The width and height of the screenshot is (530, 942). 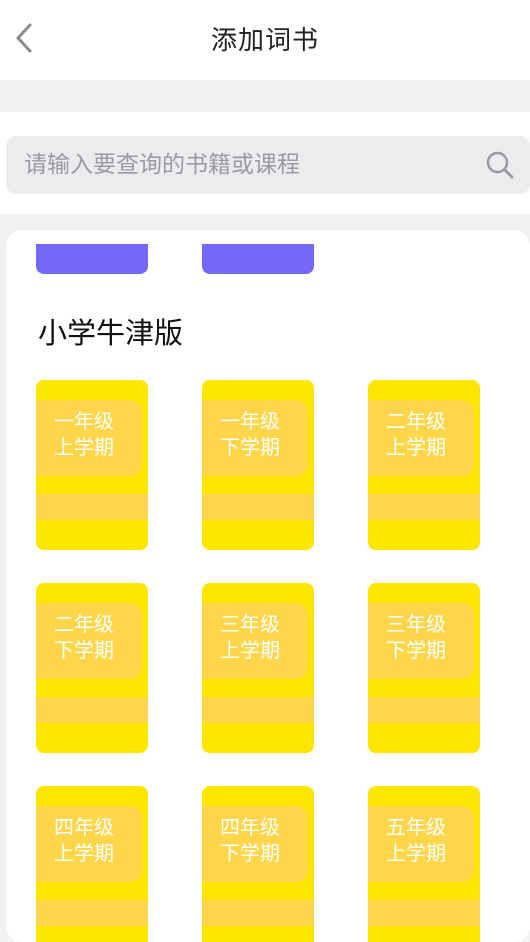 I want to click on book-cover: 四年级 下学期, so click(x=258, y=864).